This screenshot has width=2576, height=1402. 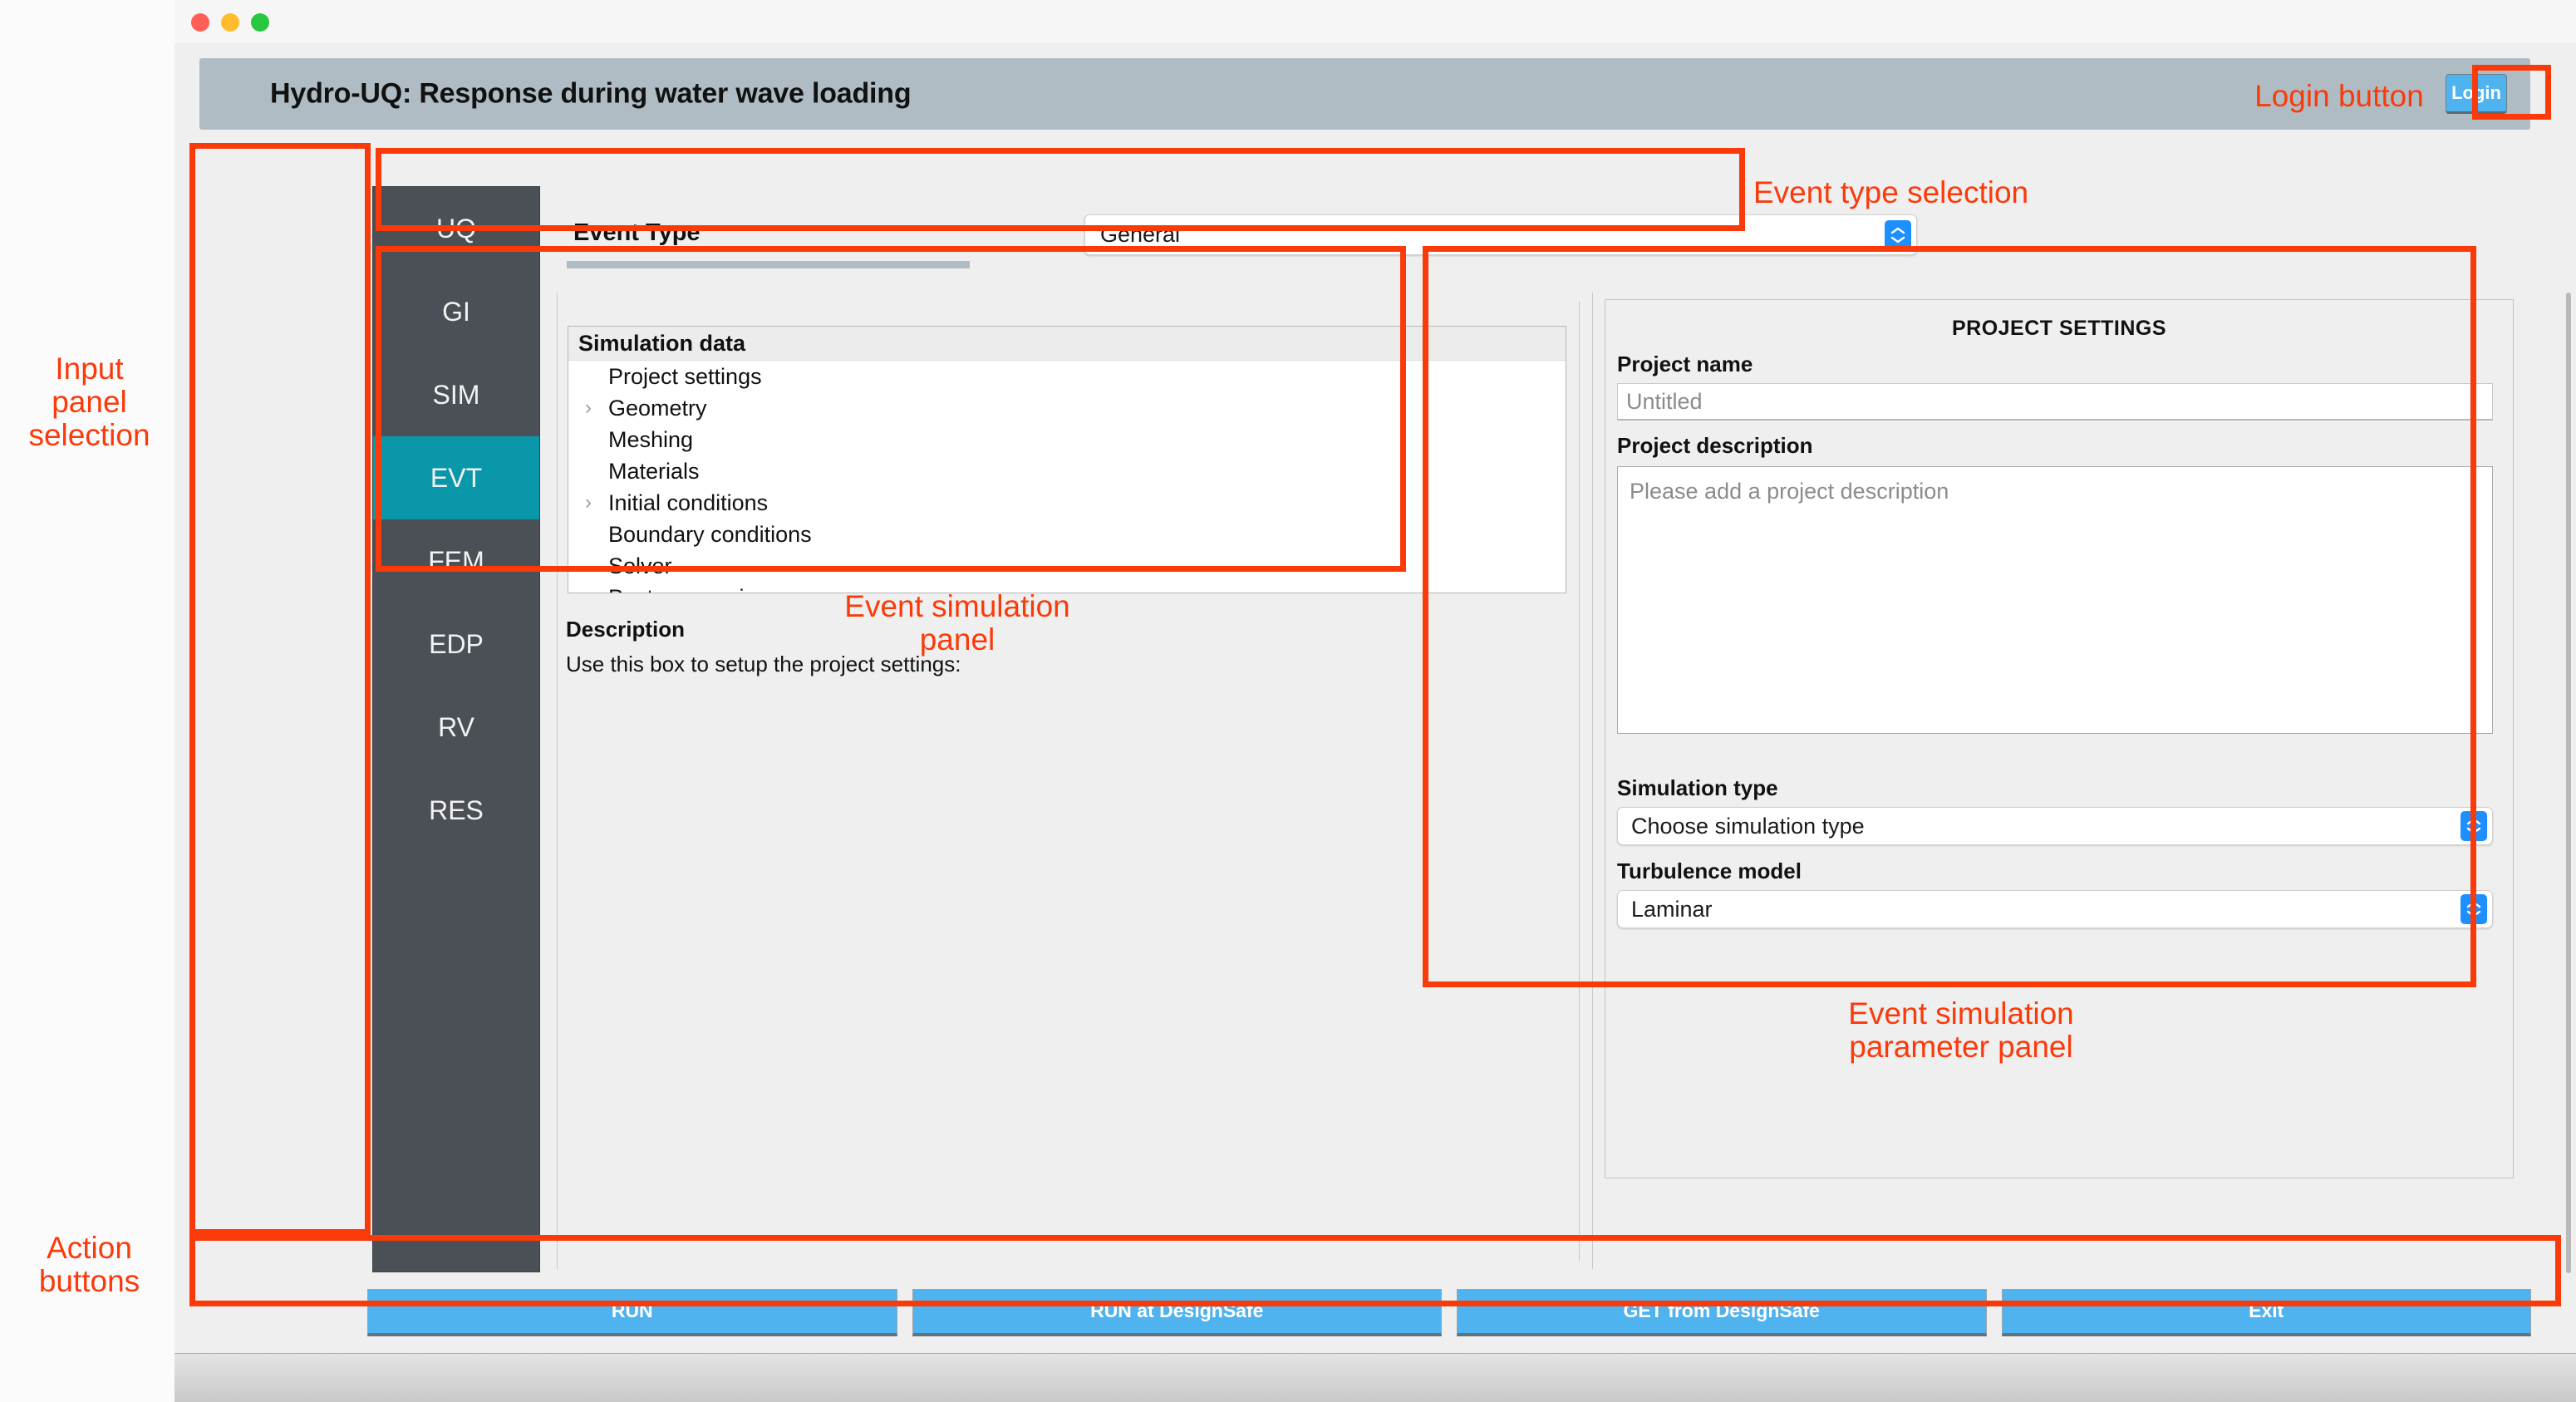 What do you see at coordinates (1140, 235) in the screenshot?
I see `event-type-selected-value: General` at bounding box center [1140, 235].